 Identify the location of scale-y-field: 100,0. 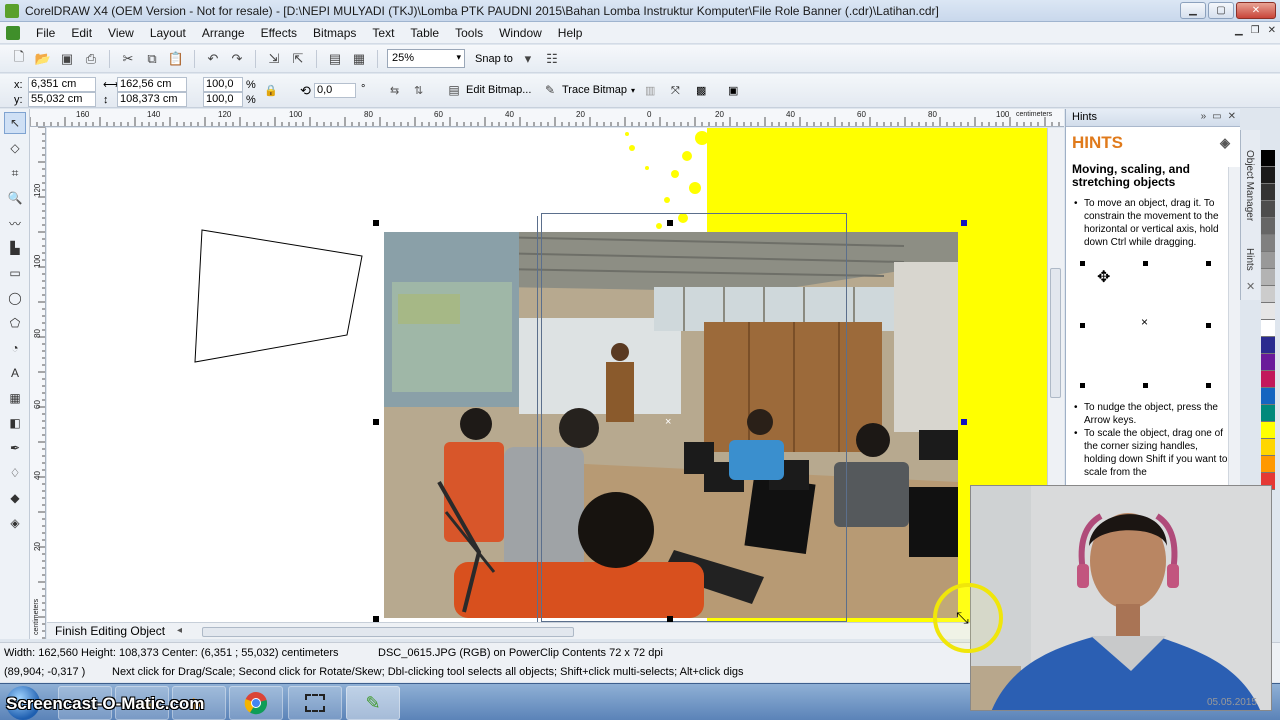
(223, 99).